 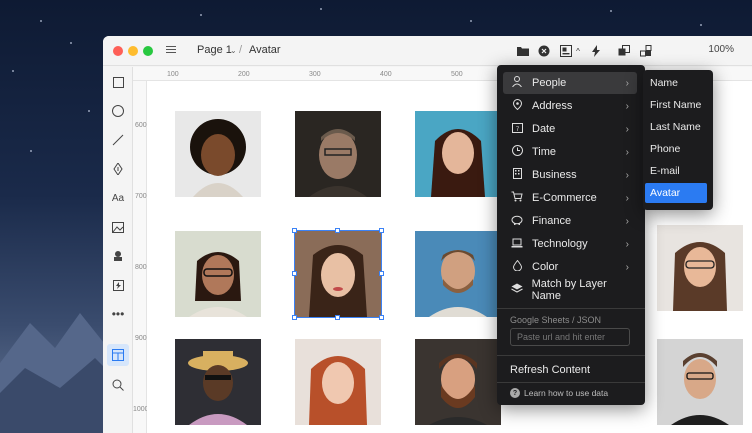 What do you see at coordinates (60, 373) in the screenshot?
I see `mountains-wallpaper` at bounding box center [60, 373].